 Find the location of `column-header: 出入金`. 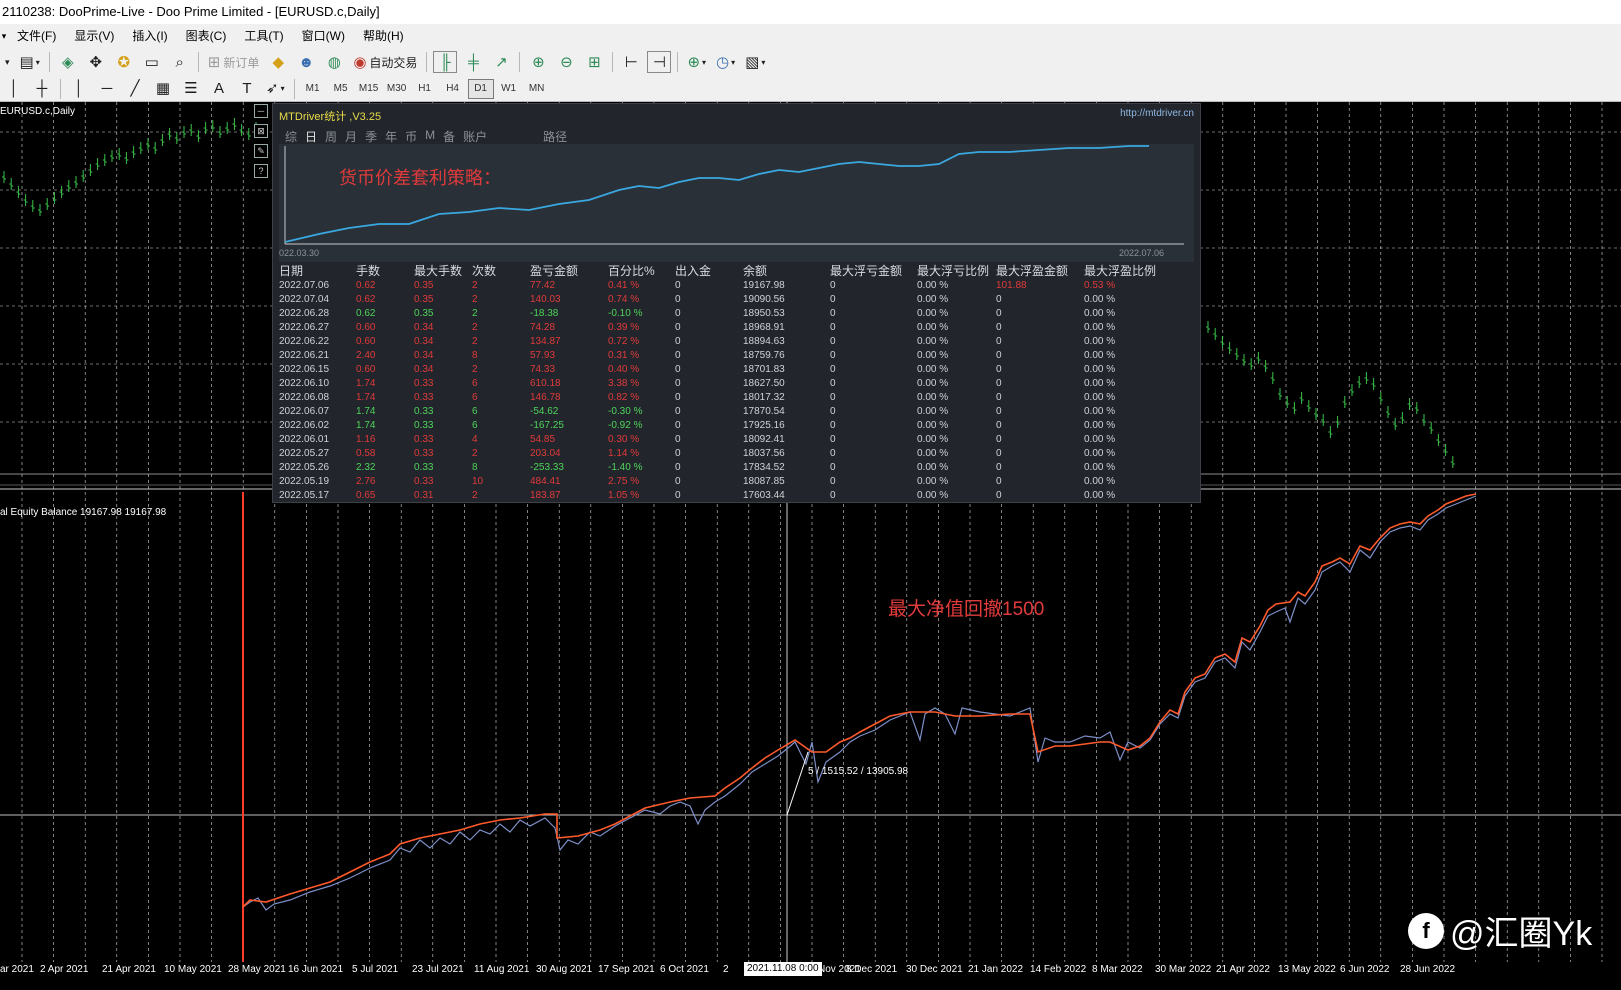

column-header: 出入金 is located at coordinates (709, 271).